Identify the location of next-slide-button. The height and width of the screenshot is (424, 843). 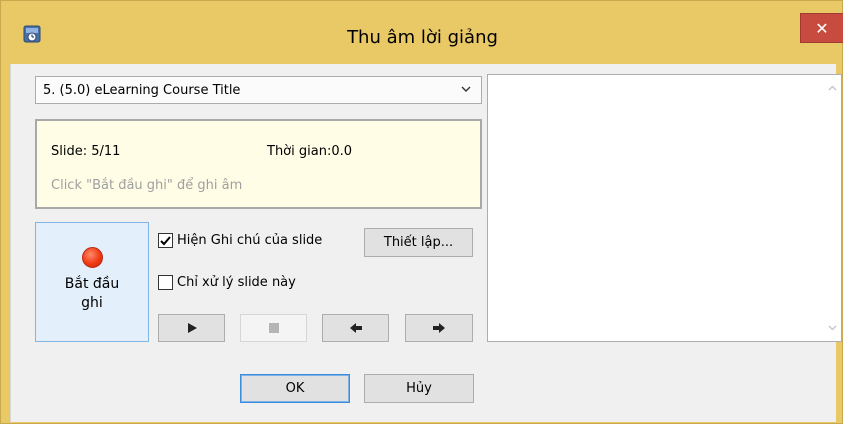
(439, 328).